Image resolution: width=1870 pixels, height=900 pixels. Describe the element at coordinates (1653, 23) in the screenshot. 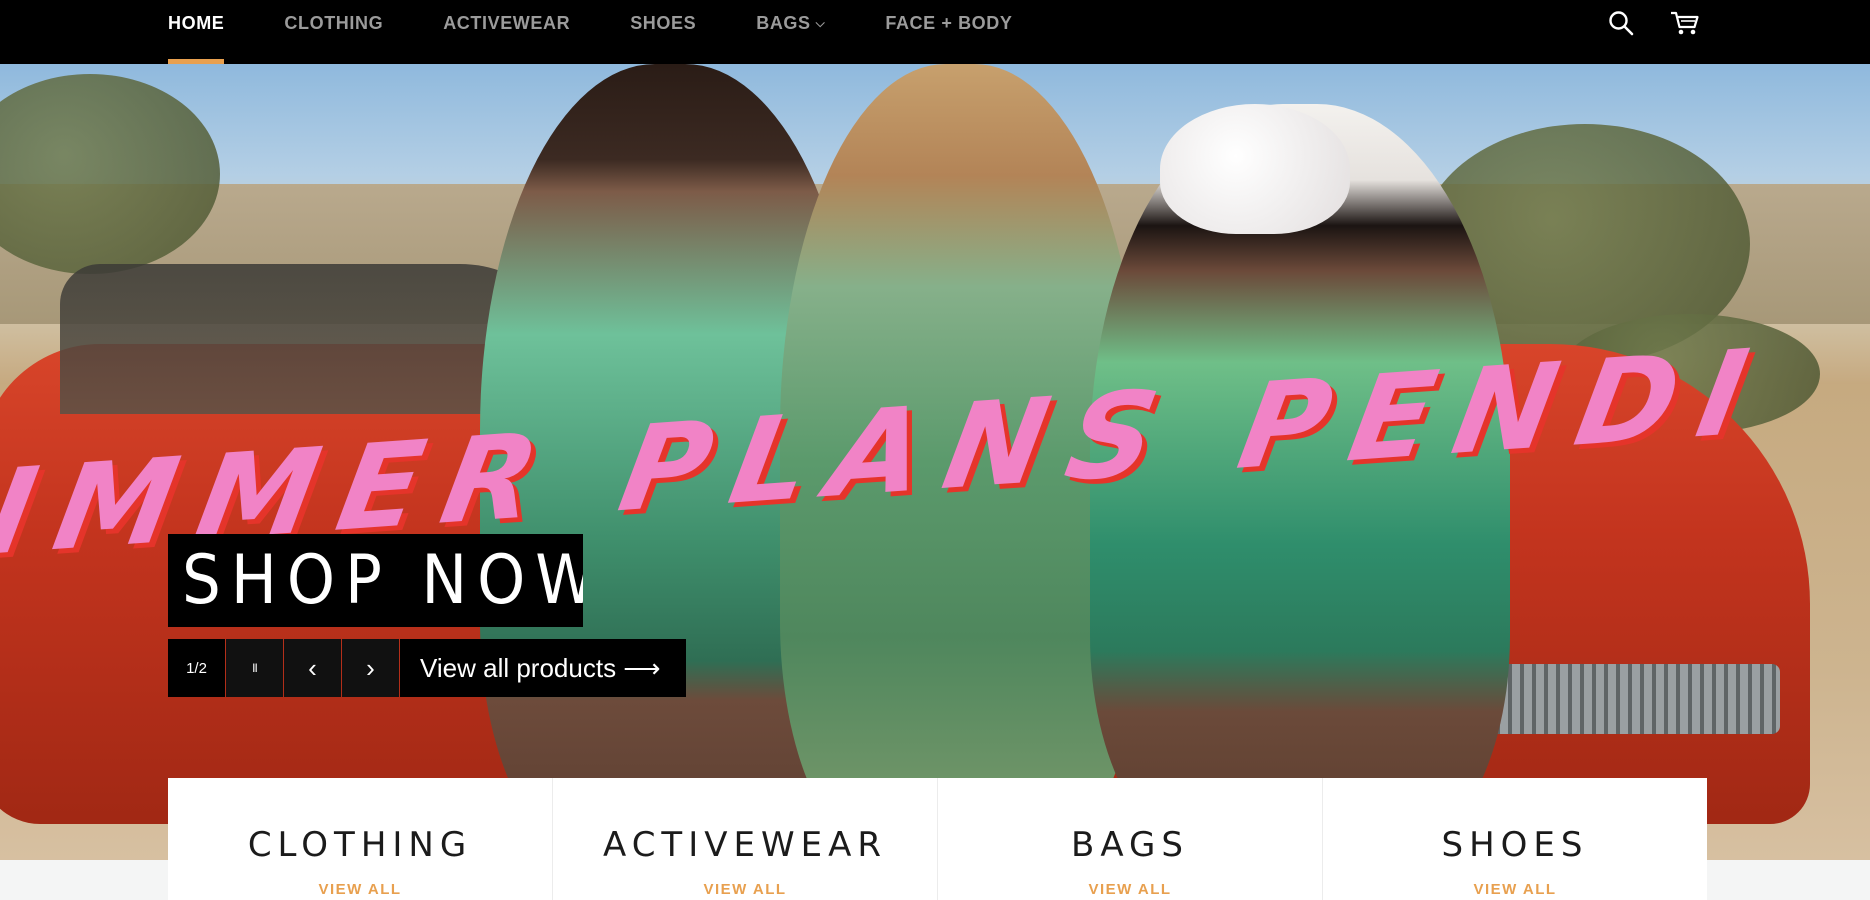

I see `header-actions` at that location.